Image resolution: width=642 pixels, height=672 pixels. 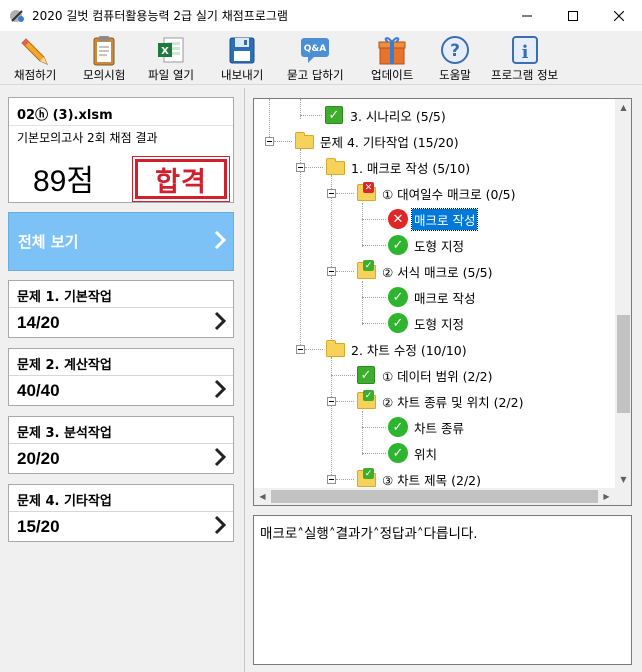 I want to click on error-icon: ✕, so click(x=398, y=219).